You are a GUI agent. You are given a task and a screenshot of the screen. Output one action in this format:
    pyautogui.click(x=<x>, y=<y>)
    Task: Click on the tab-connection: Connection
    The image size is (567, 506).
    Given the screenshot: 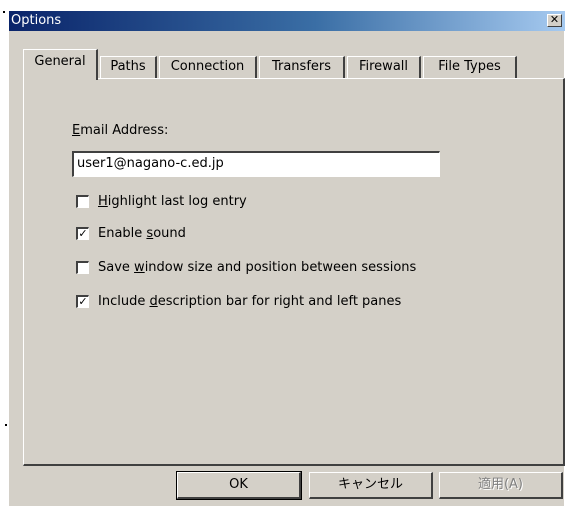 What is the action you would take?
    pyautogui.click(x=208, y=67)
    